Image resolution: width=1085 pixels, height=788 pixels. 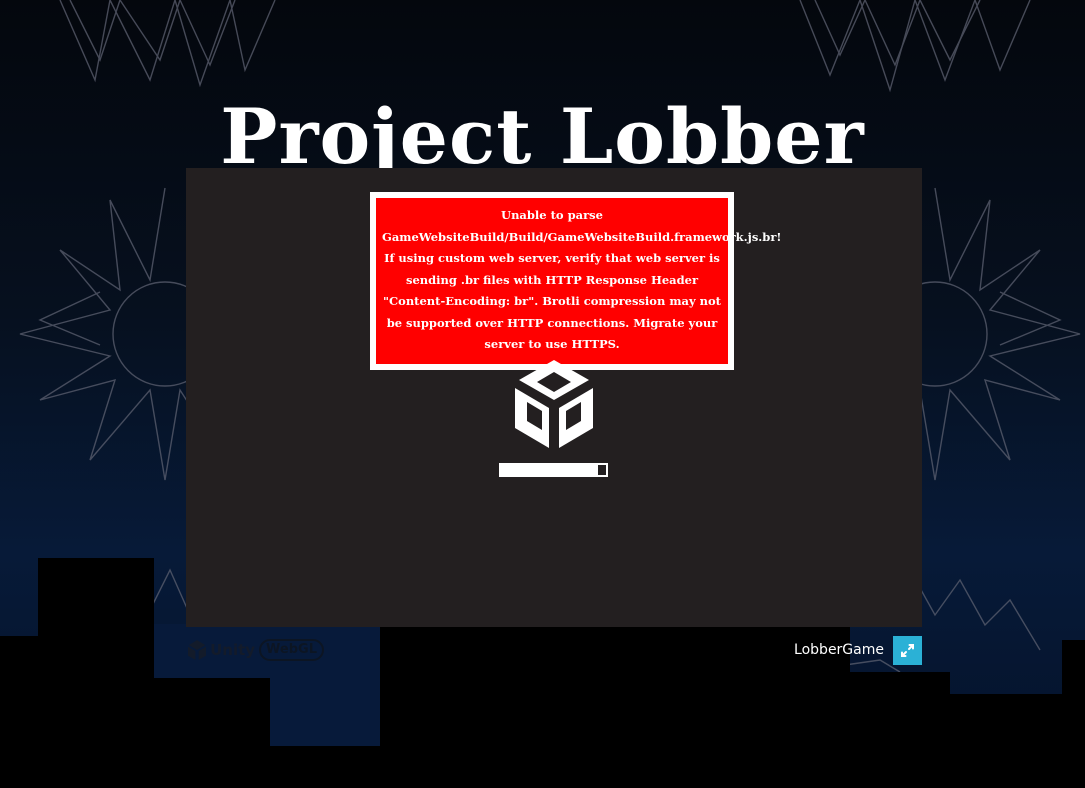 What do you see at coordinates (602, 470) in the screenshot?
I see `loading-progress-end` at bounding box center [602, 470].